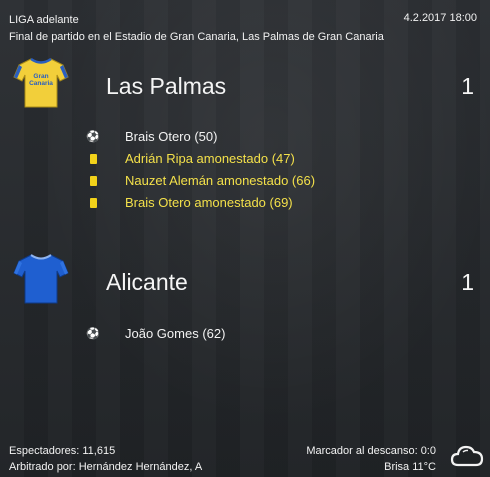 This screenshot has height=477, width=490. Describe the element at coordinates (105, 467) in the screenshot. I see `referee: Arbitrado por: Hernández Hernández, A` at that location.